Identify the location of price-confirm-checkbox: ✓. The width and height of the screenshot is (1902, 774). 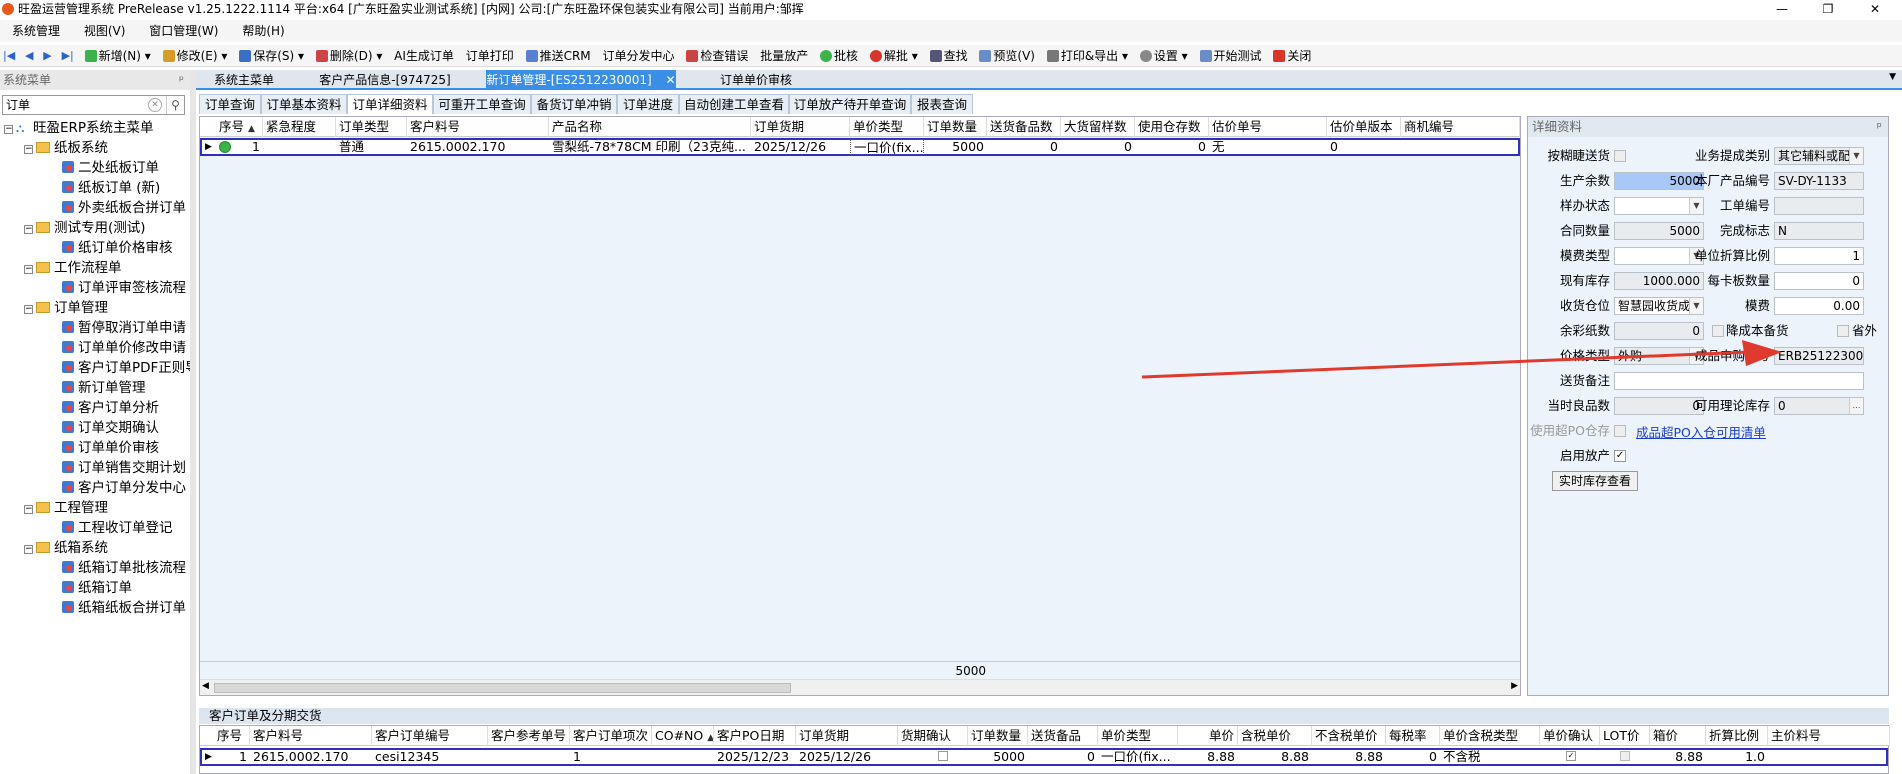
(1571, 756).